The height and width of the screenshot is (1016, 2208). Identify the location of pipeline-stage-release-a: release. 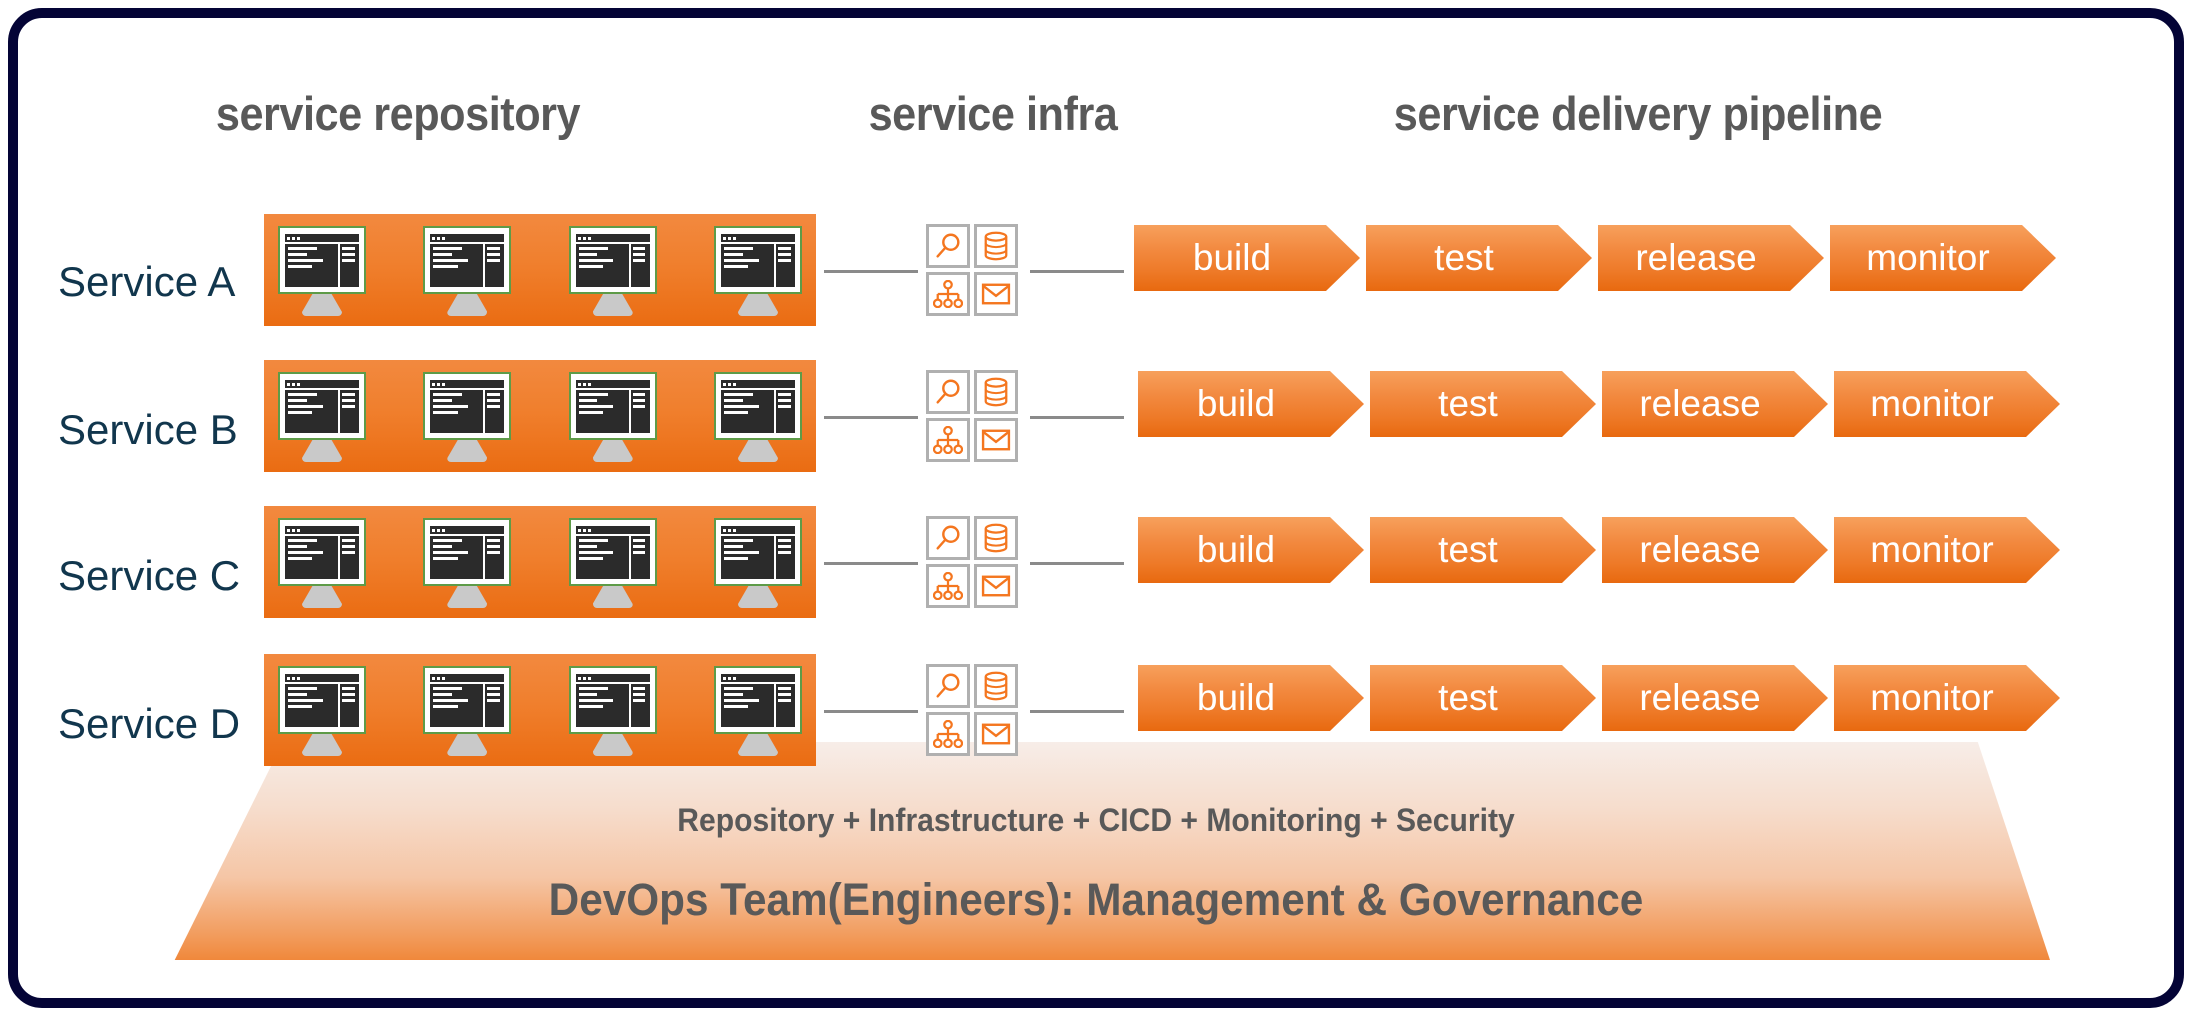
(1711, 258).